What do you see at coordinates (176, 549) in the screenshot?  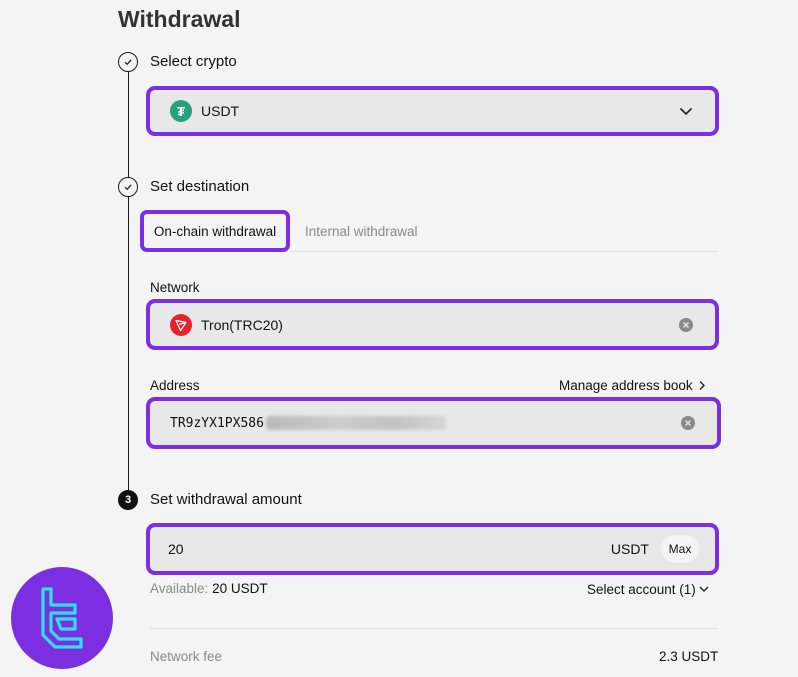 I see `amount-input-value: 20` at bounding box center [176, 549].